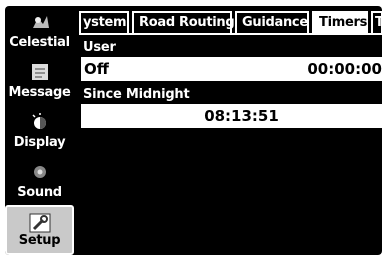 The image size is (387, 260). Describe the element at coordinates (39, 192) in the screenshot. I see `sidebar-item-label: Sound` at that location.